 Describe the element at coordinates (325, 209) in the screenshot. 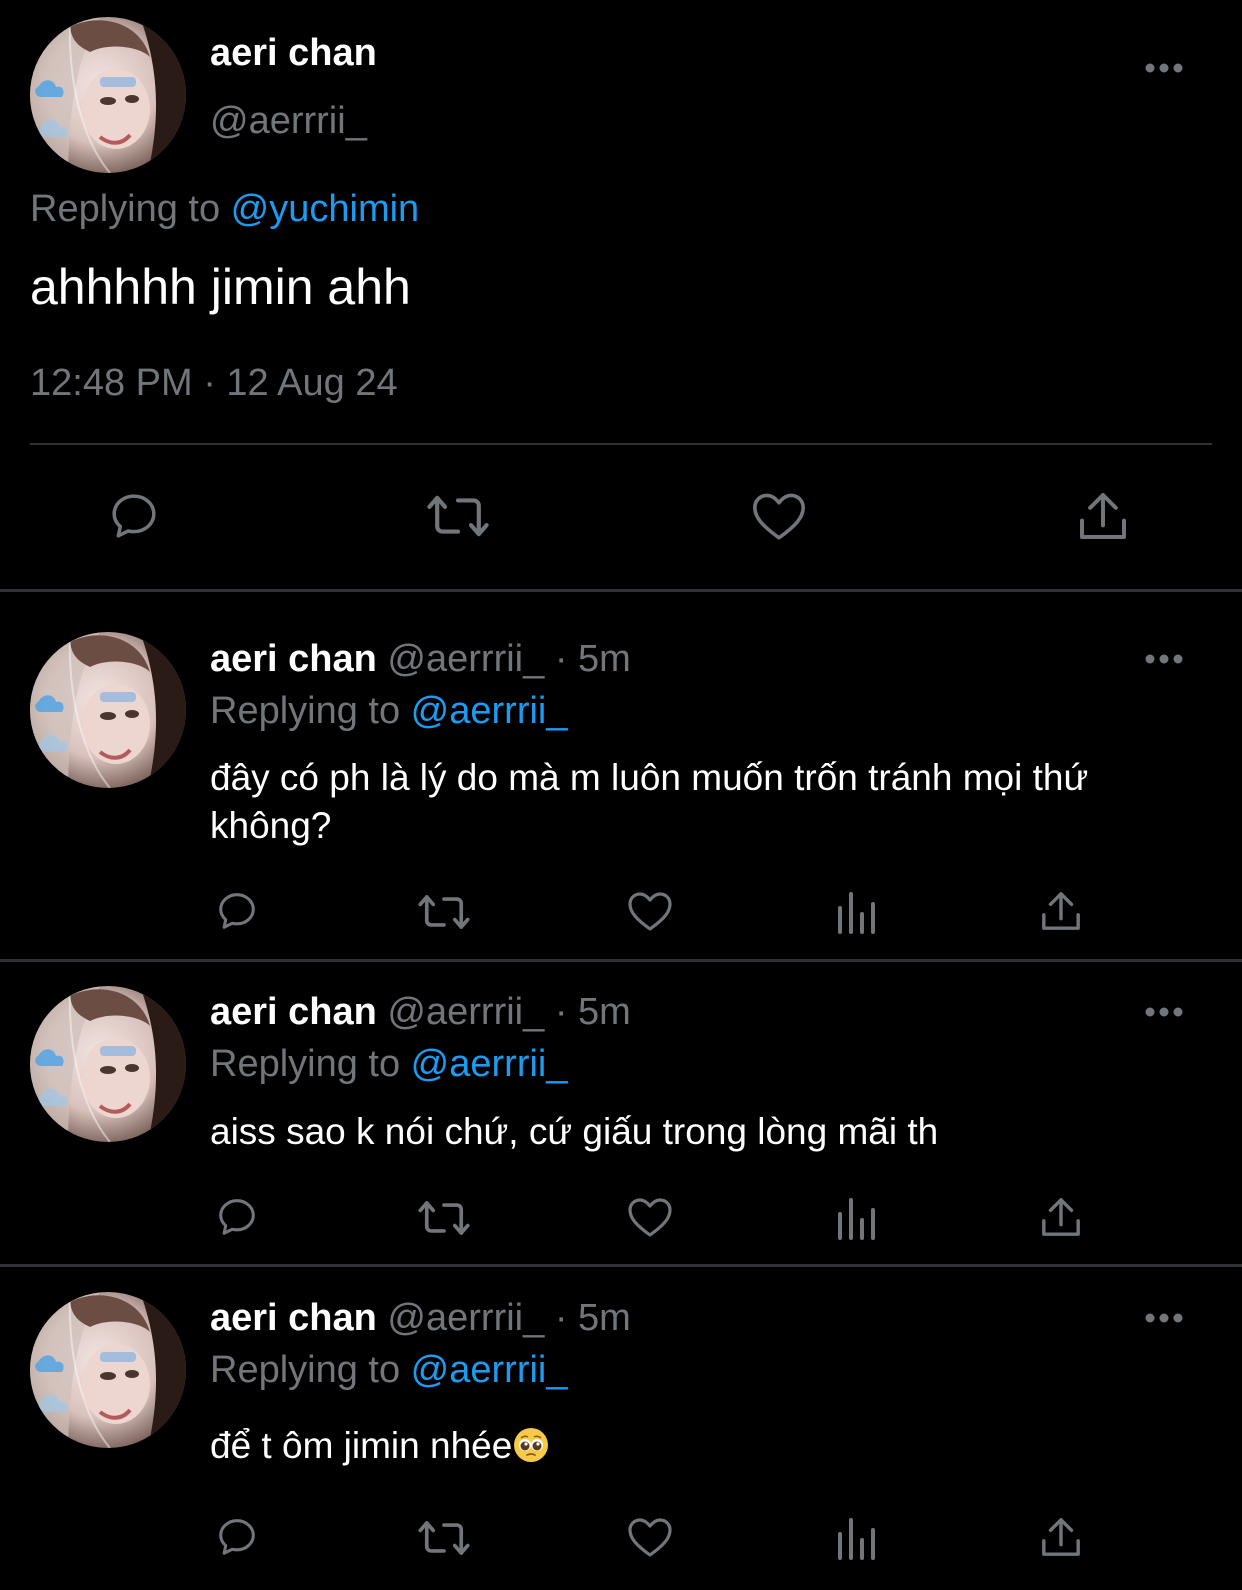

I see `mention-link: @yuchimin` at that location.